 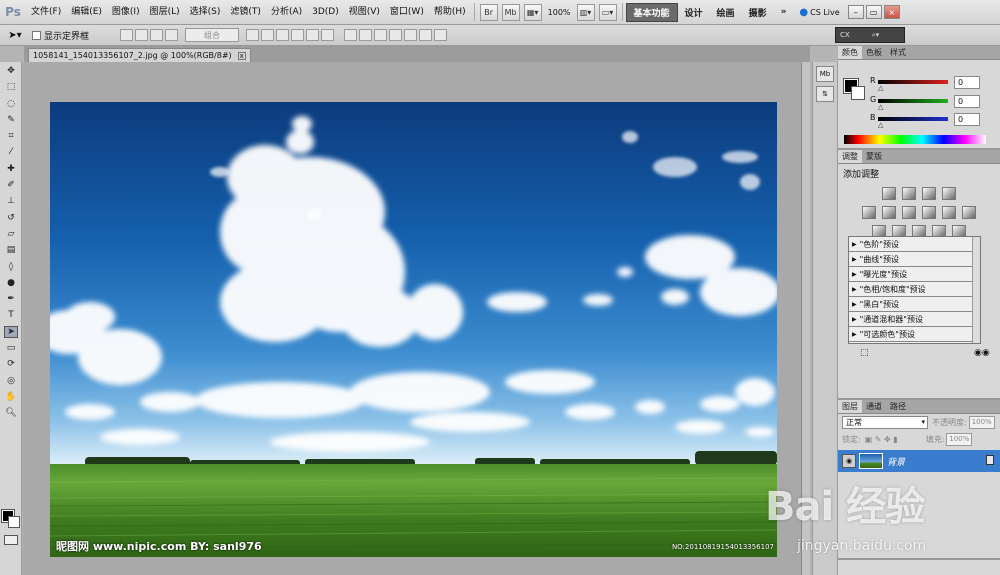 I want to click on curves-icon, so click(x=929, y=193).